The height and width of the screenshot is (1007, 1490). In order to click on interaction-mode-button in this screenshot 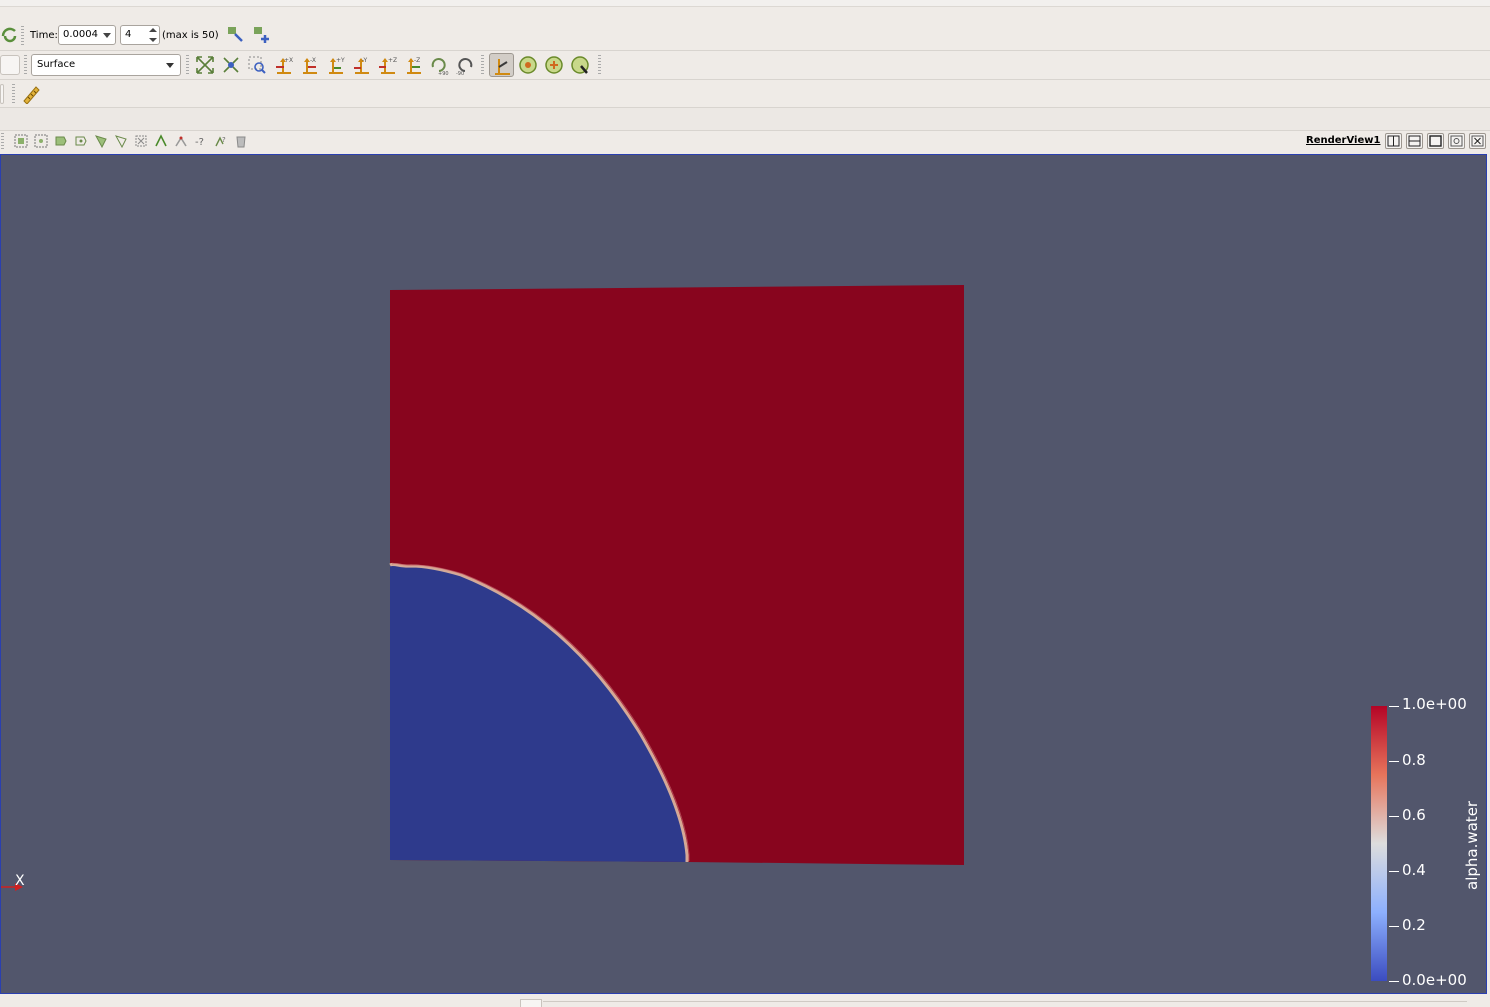, I will do `click(501, 65)`.